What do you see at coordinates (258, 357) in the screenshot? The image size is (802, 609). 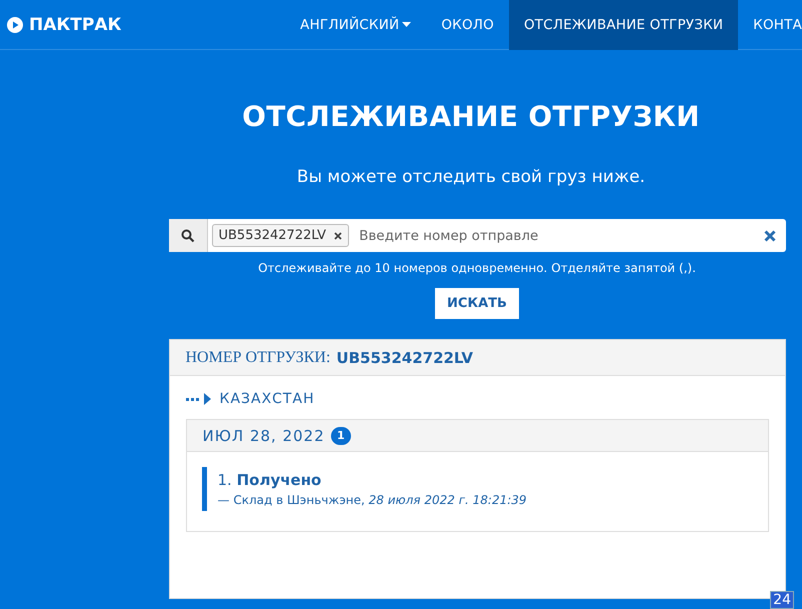 I see `shipment-label: НОМЕР ОТГРУЗКИ:` at bounding box center [258, 357].